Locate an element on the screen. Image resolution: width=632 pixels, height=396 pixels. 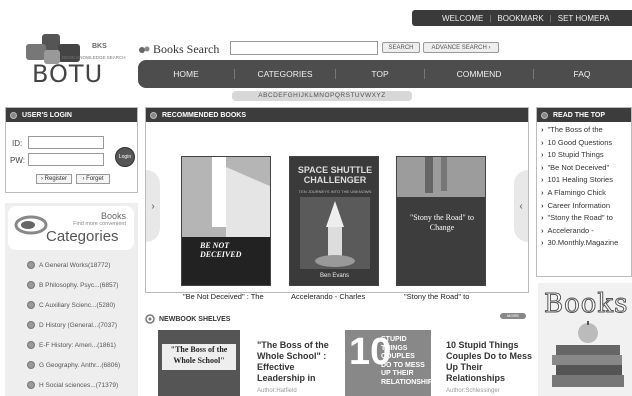
top-book-link: A Flamingo Chick is located at coordinates (586, 193).